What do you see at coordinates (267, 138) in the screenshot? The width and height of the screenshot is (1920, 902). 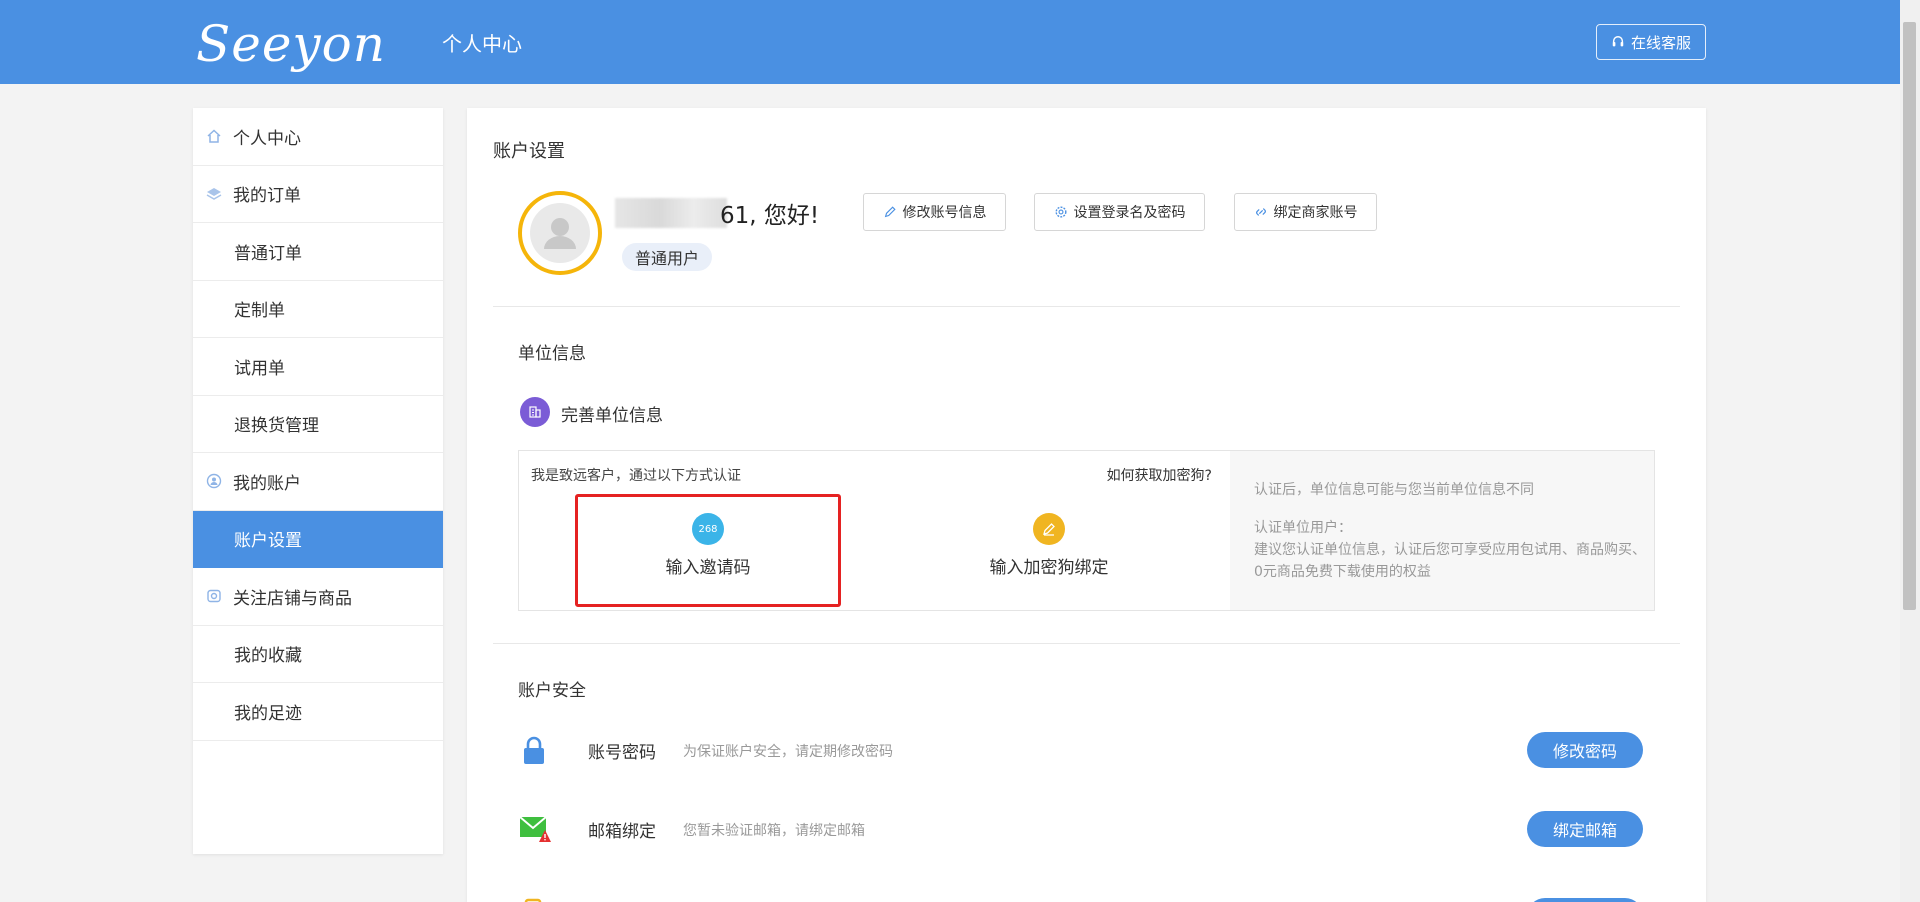 I see `sidebar-item-label: 个人中心` at bounding box center [267, 138].